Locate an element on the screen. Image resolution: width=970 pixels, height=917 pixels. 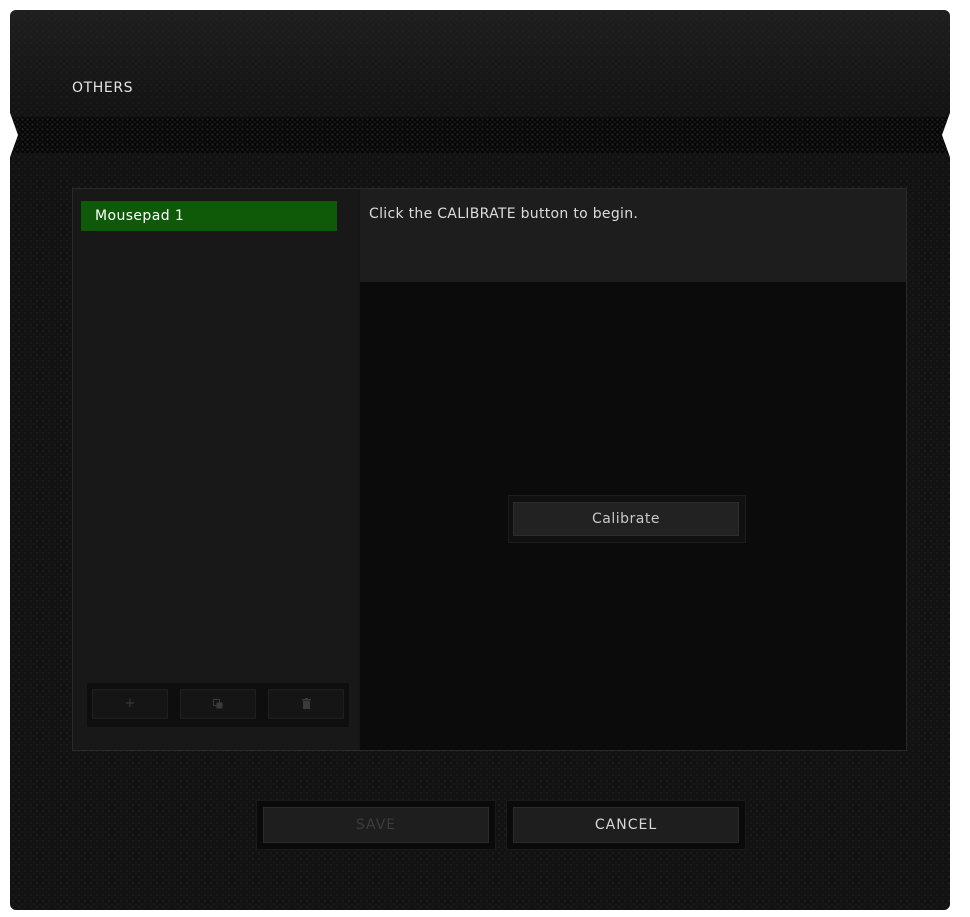
calibrate-button-frame: Calibrate is located at coordinates (627, 519).